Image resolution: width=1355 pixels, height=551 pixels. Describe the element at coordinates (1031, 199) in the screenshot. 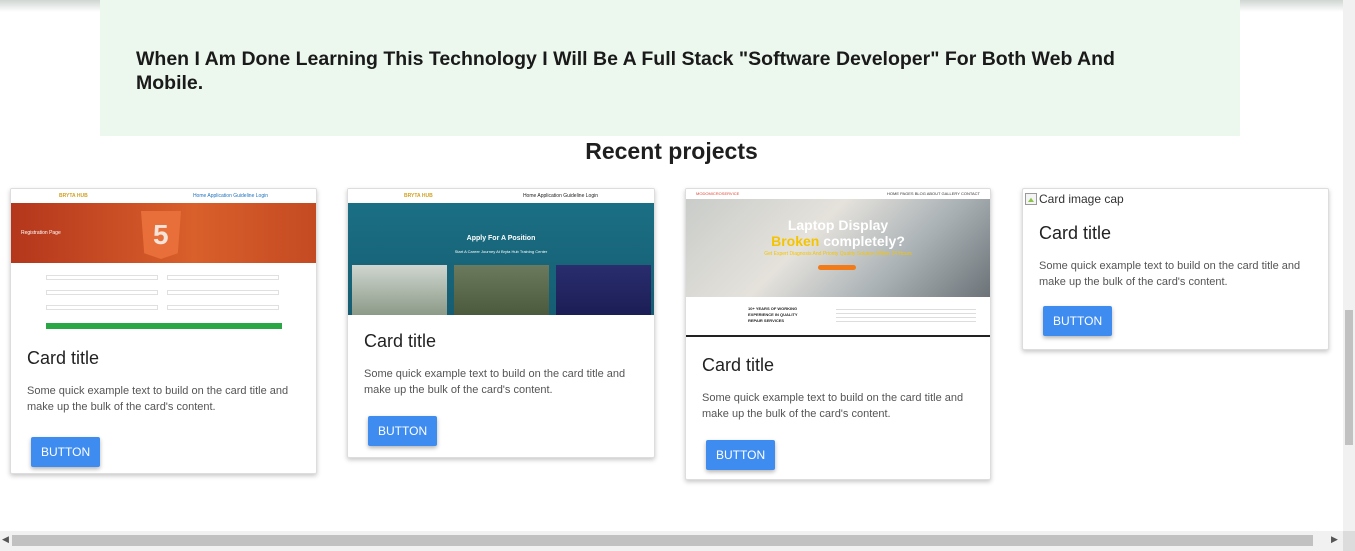

I see `broken-image-icon` at that location.